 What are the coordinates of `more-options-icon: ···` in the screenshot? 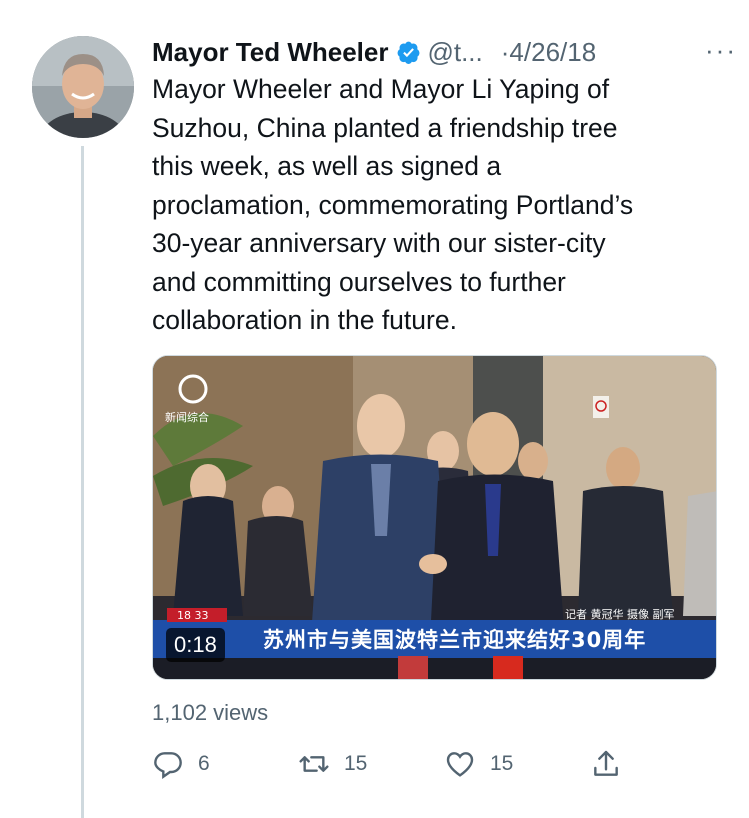 It's located at (721, 50).